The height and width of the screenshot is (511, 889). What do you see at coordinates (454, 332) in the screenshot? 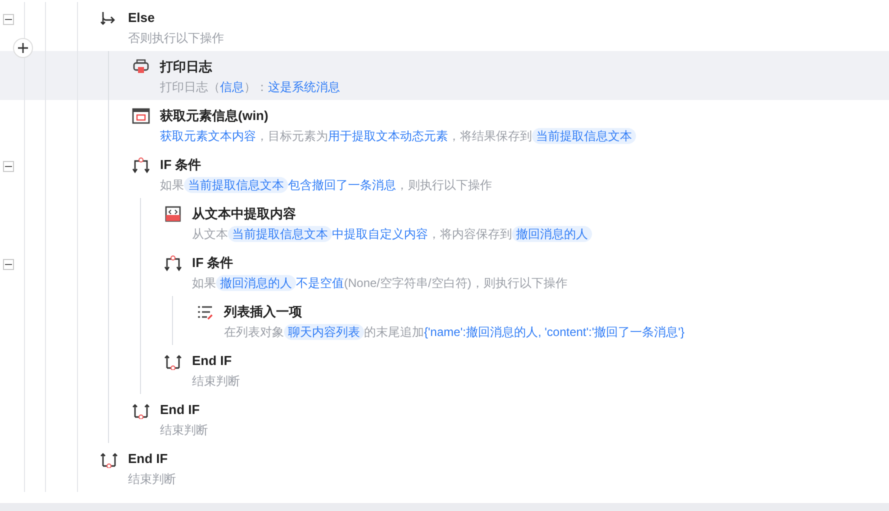
I see `step-description: 在列表对象 聊天内容列表 的末尾追加{'name':撤回消息的人, 'content':'撤回了一条消息'}` at bounding box center [454, 332].